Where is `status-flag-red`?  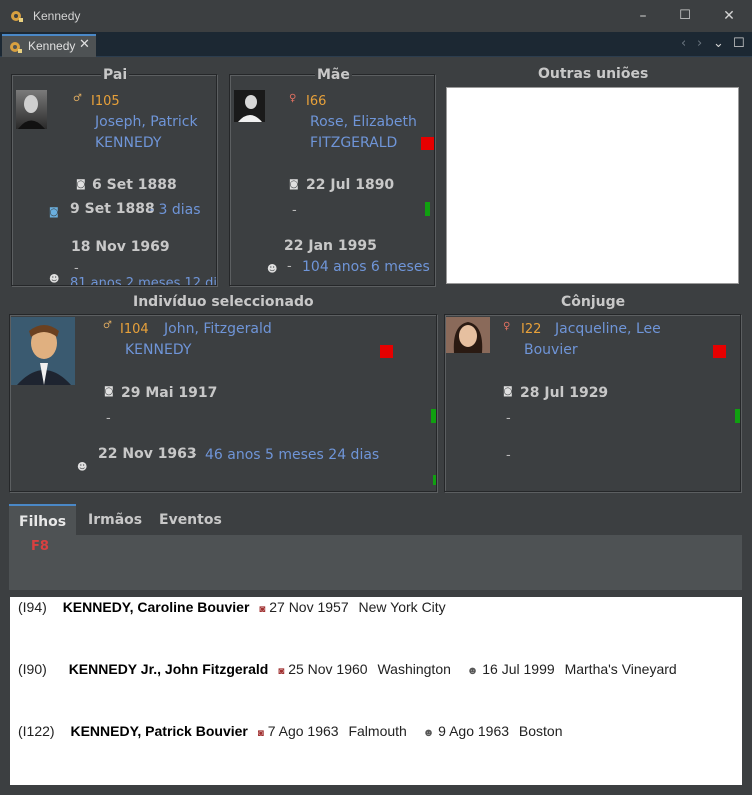
status-flag-red is located at coordinates (719, 351).